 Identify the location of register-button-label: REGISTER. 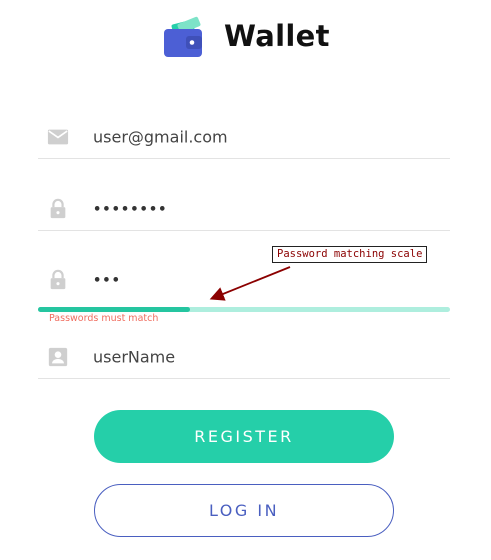
(244, 436).